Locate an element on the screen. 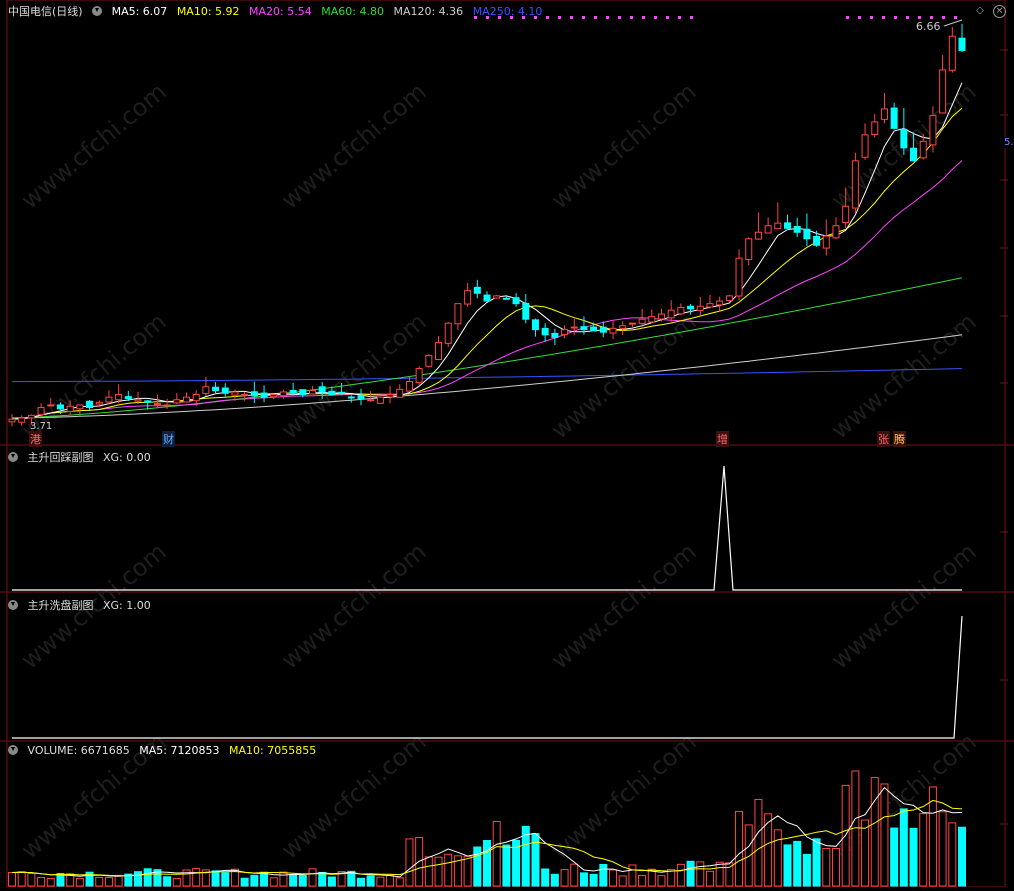 The image size is (1014, 891). event-marker-zeng: 增 is located at coordinates (722, 439).